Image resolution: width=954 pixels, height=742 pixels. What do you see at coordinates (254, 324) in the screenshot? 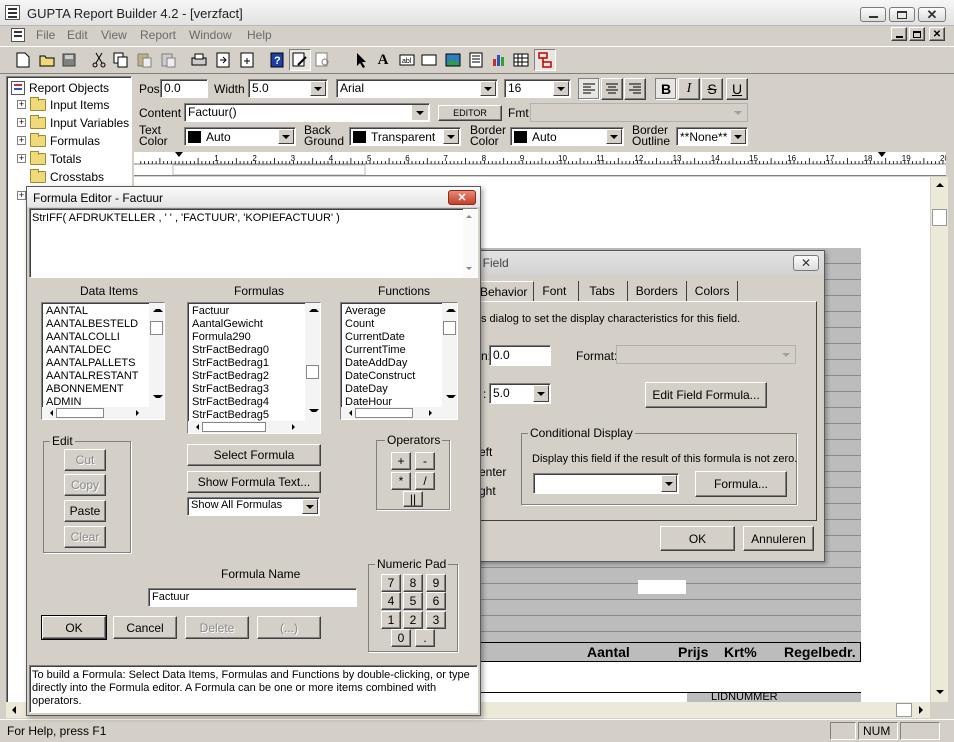
I see `list-item: AantalGewicht` at bounding box center [254, 324].